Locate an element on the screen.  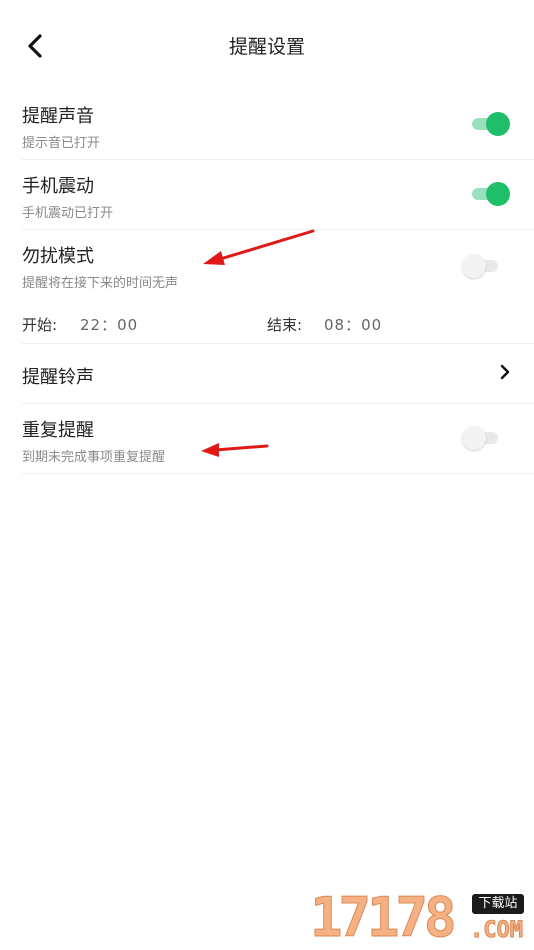
header-bar: 提醒设置 is located at coordinates (267, 45).